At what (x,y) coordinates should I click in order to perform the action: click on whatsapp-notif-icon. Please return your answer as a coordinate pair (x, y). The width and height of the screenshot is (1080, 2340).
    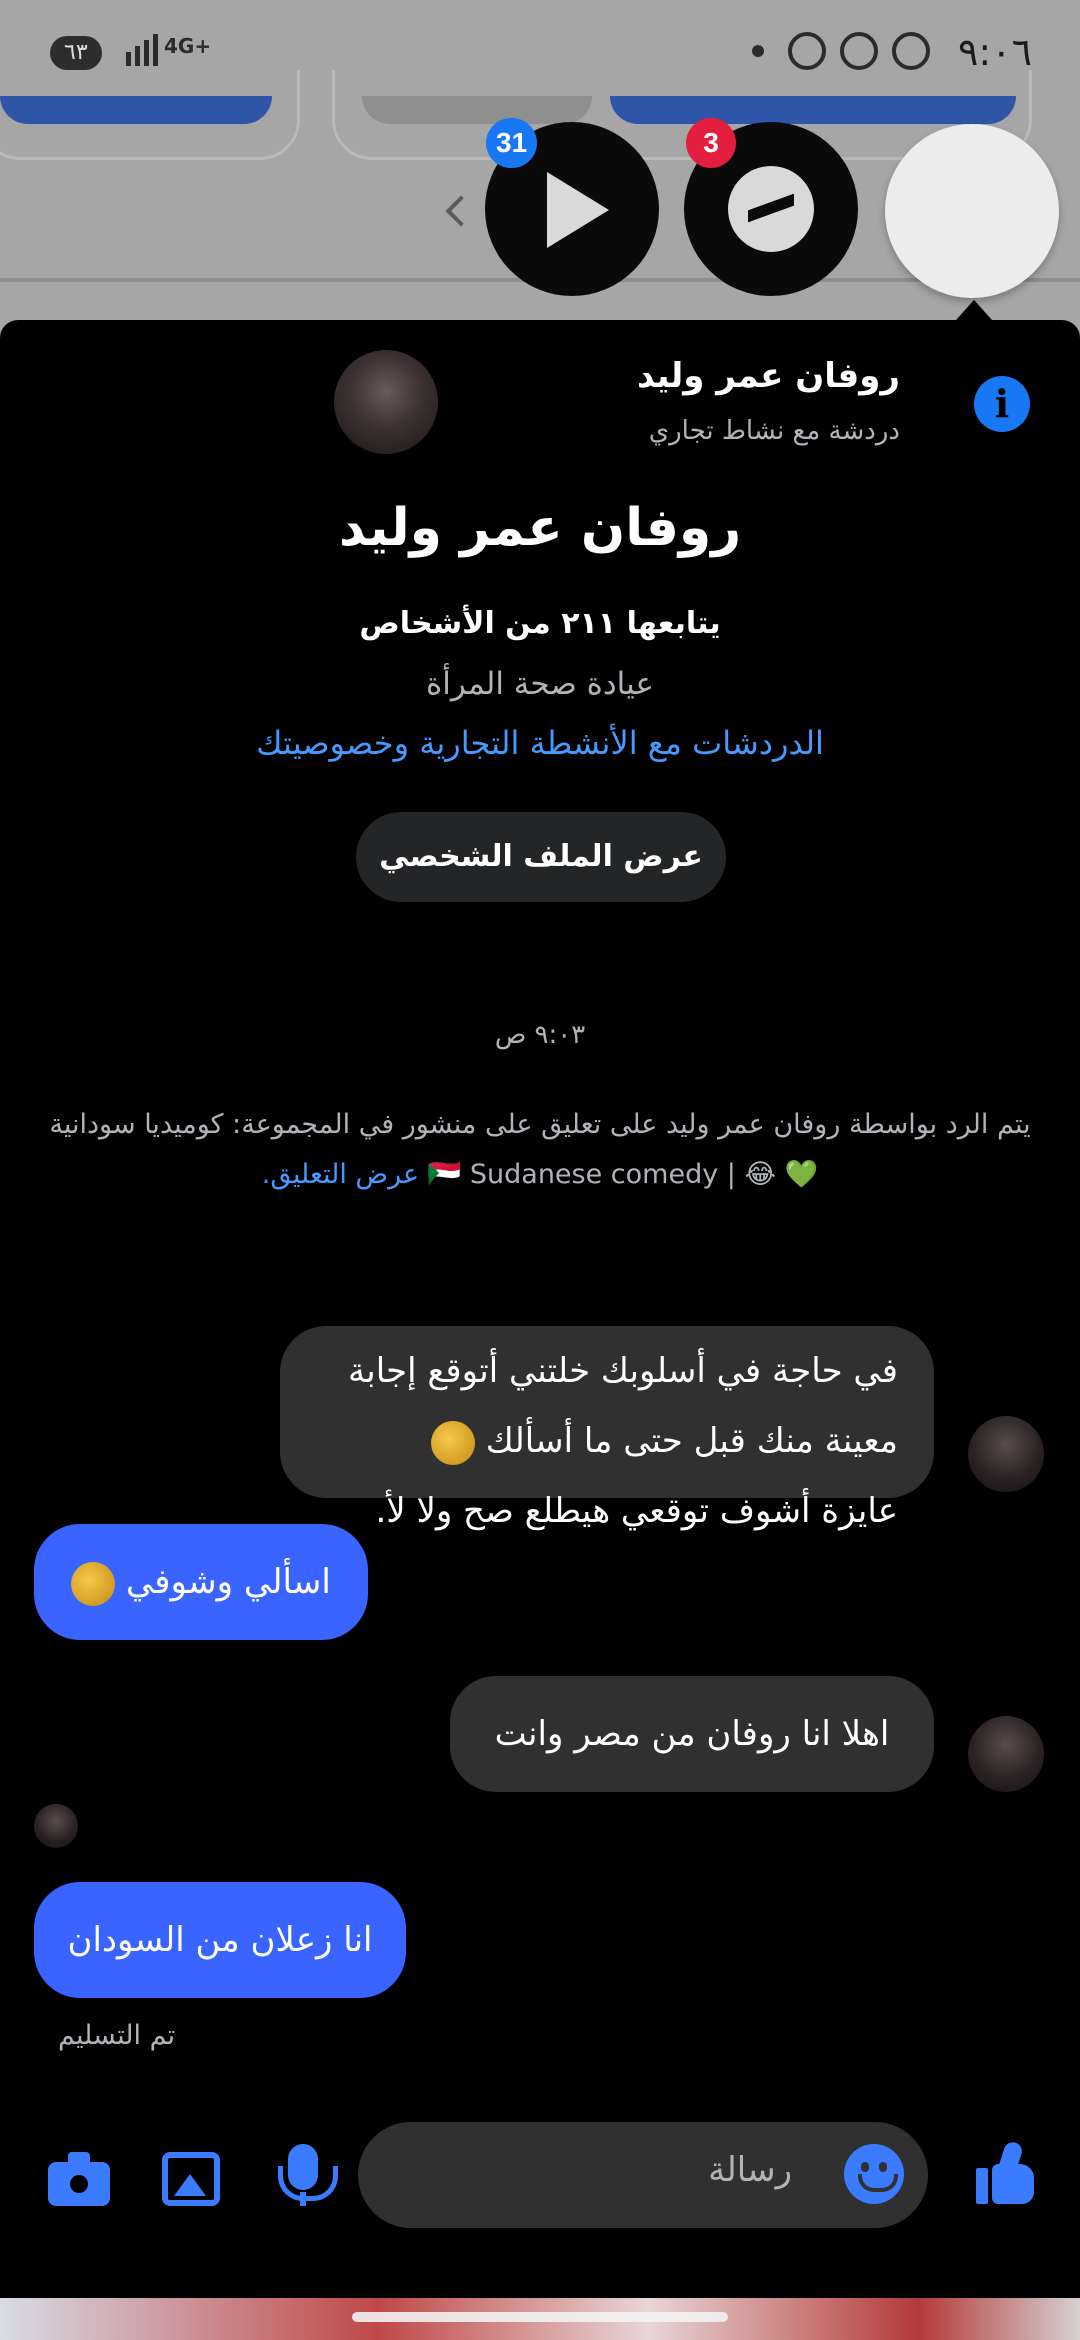
    Looking at the image, I should click on (859, 51).